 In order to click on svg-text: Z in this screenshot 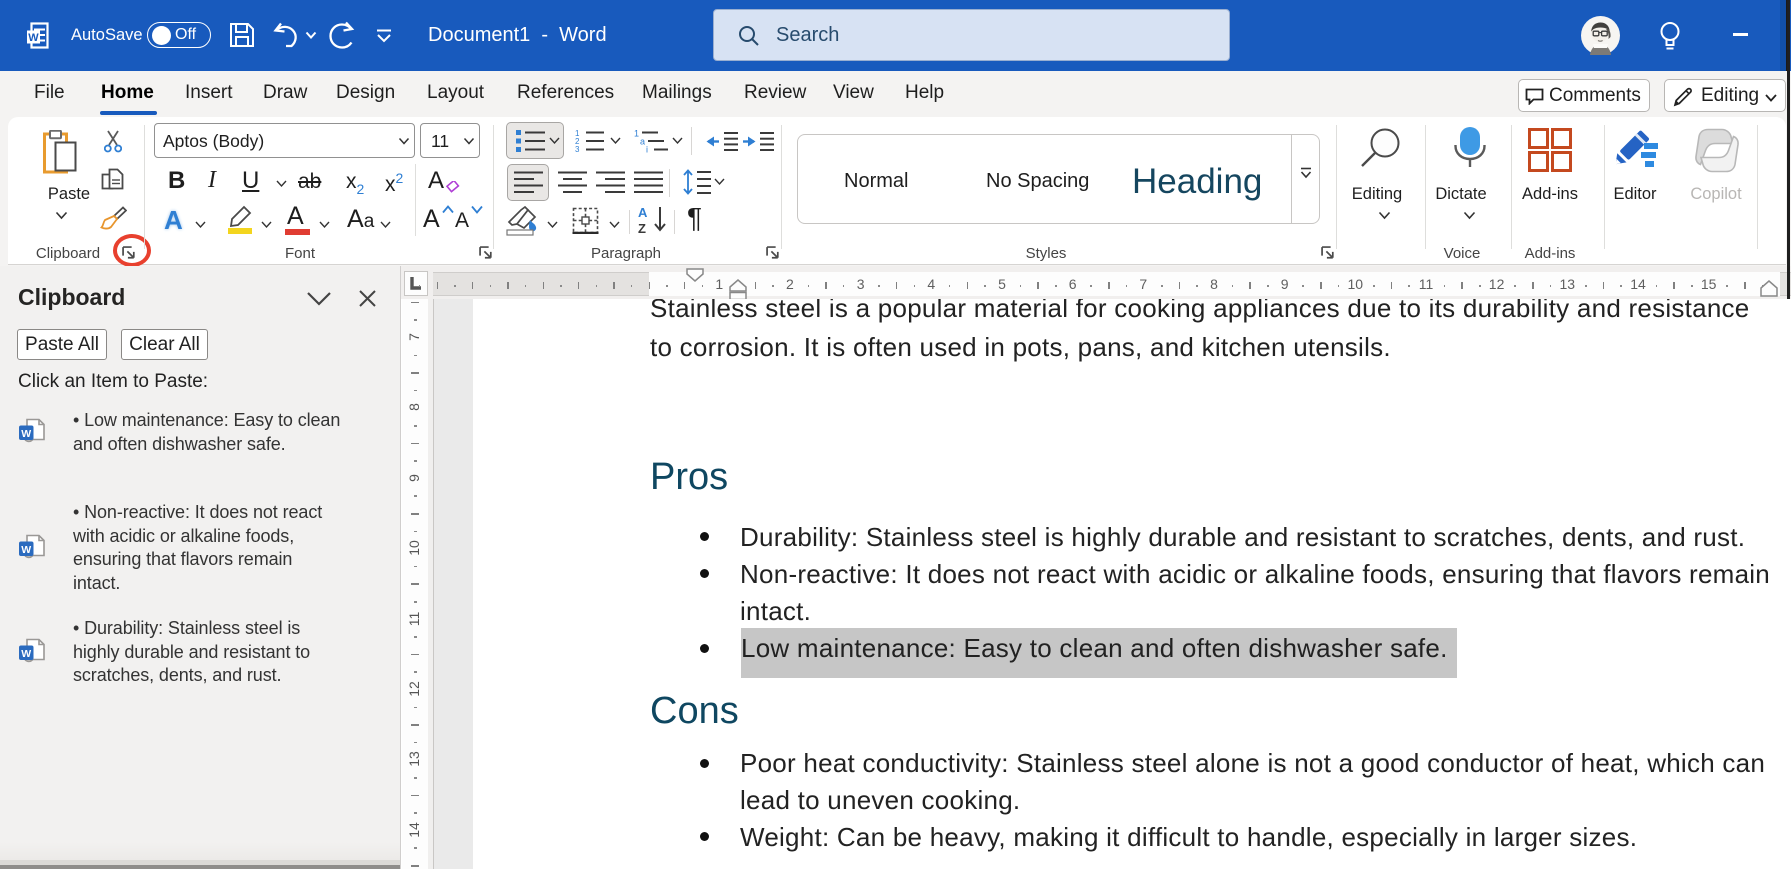, I will do `click(642, 228)`.